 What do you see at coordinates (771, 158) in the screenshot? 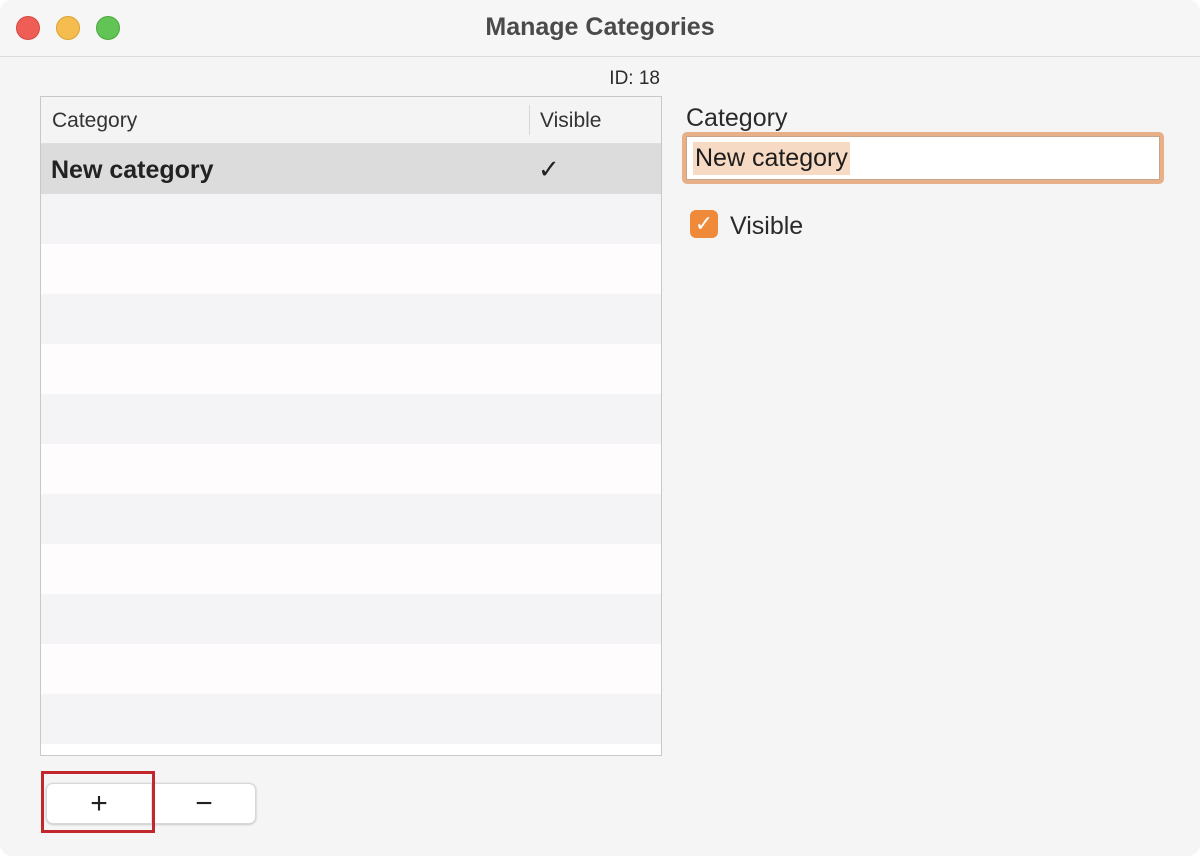
I see `category-name-value: New category` at bounding box center [771, 158].